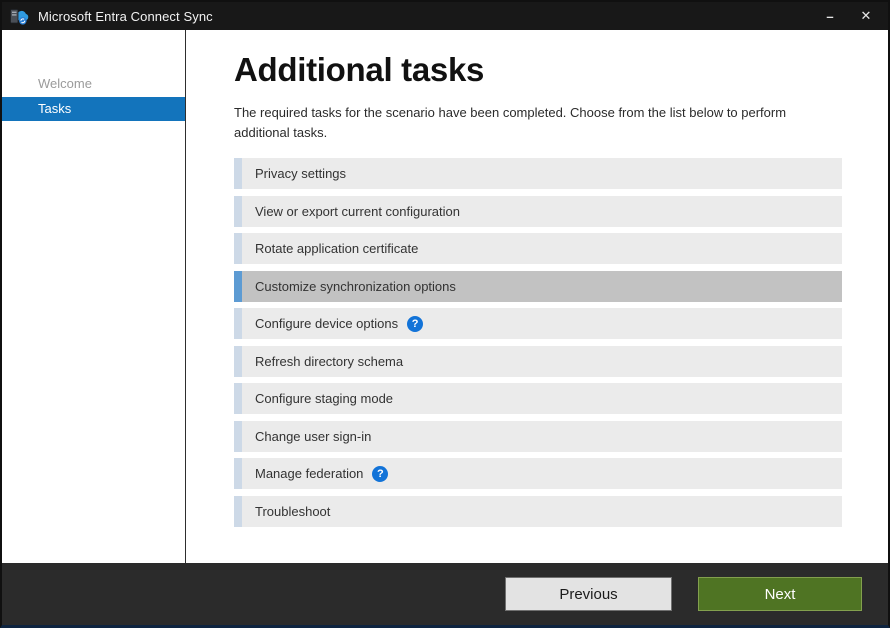  What do you see at coordinates (309, 473) in the screenshot?
I see `task-label: Manage federation` at bounding box center [309, 473].